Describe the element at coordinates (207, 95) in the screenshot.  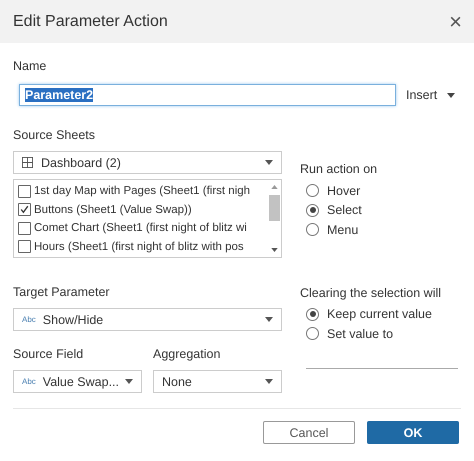
I see `name-field: Parameter2` at that location.